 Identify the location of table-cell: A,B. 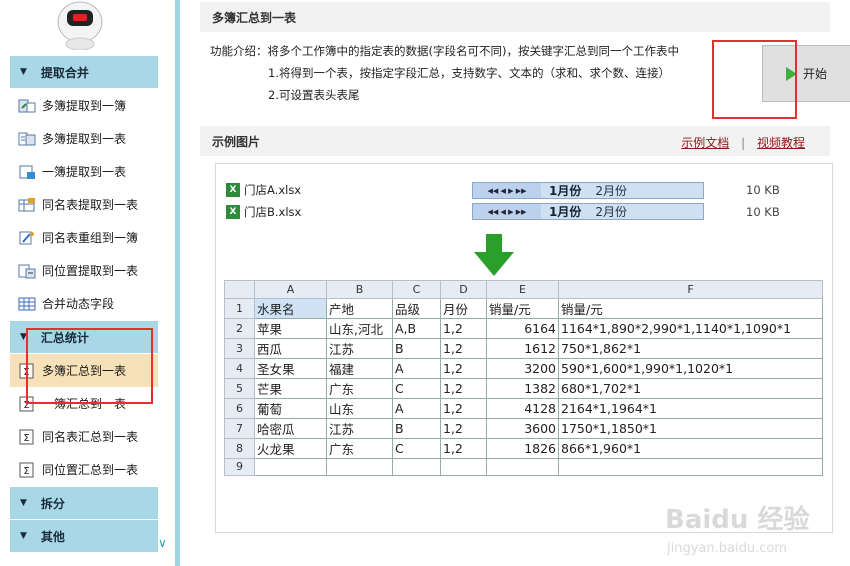
(416, 328).